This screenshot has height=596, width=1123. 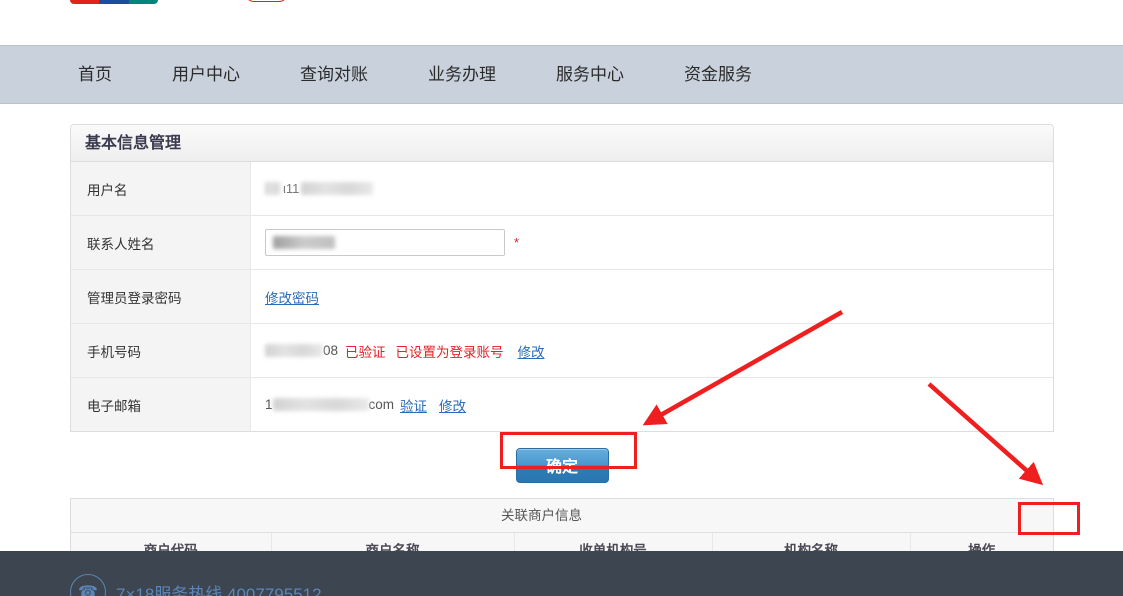 I want to click on main-navigation: 首页 用户中心 查询对账 业务办理 服务中心 资金服务, so click(x=561, y=74).